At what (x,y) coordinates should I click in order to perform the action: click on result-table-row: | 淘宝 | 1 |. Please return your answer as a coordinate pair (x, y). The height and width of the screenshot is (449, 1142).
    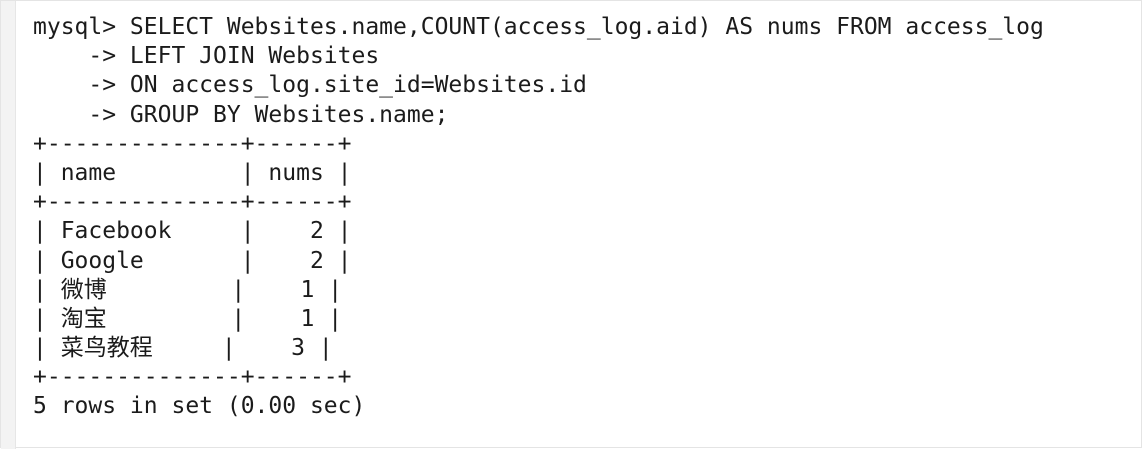
    Looking at the image, I should click on (188, 318).